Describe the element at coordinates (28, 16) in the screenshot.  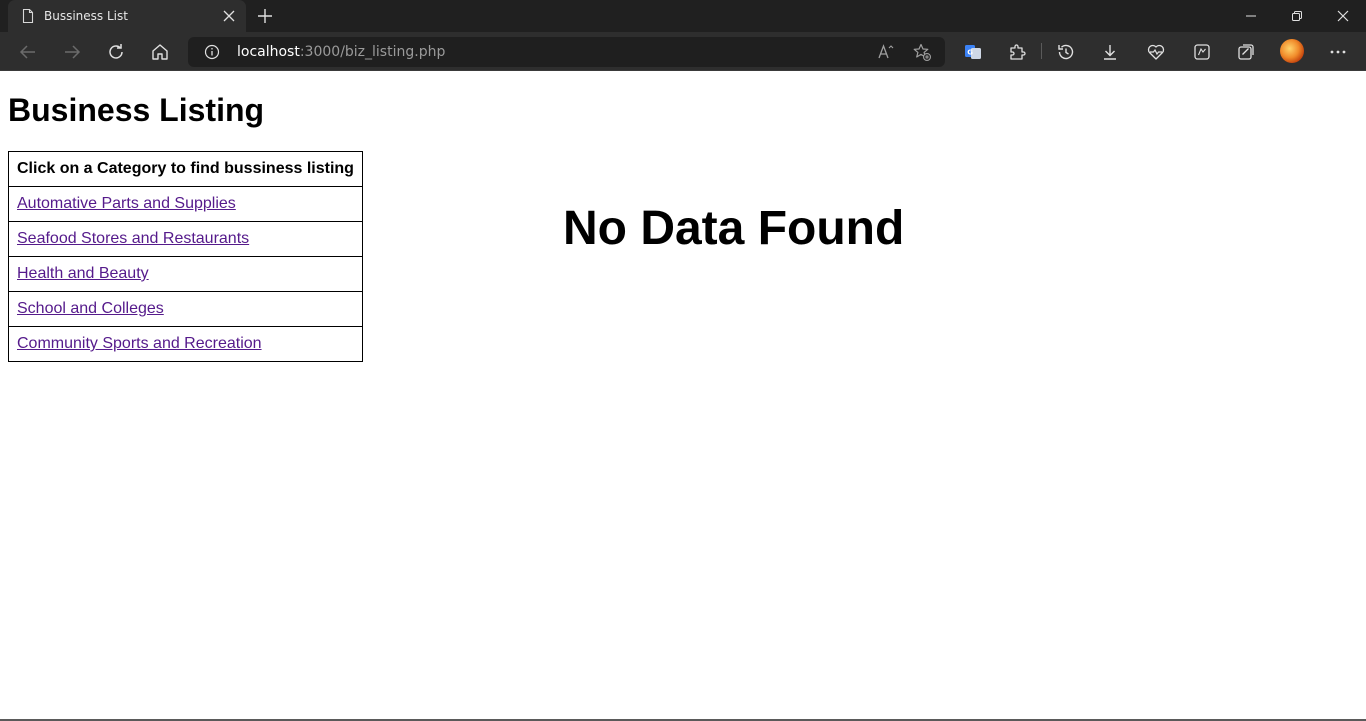
I see `page-icon` at that location.